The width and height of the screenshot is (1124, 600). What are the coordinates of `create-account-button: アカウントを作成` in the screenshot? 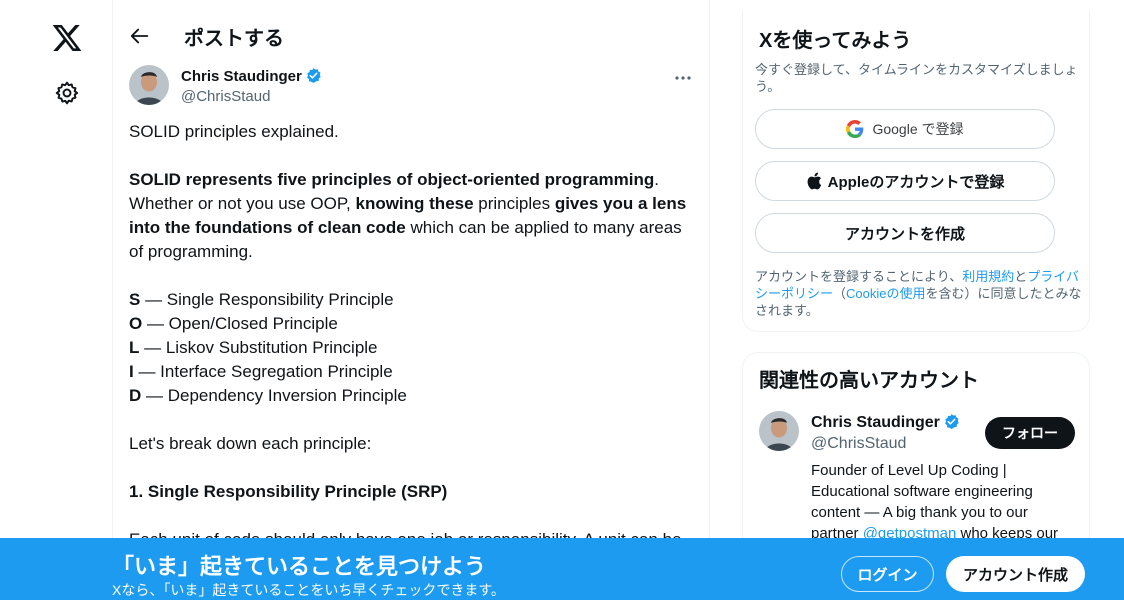 It's located at (905, 233).